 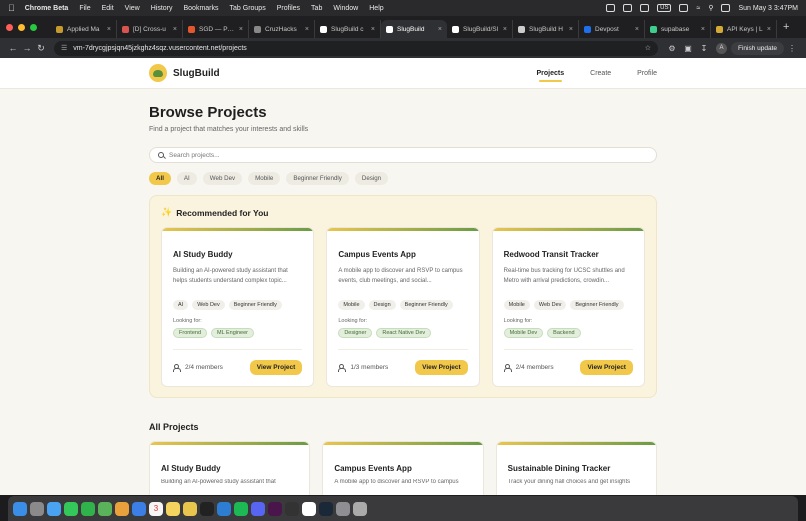 What do you see at coordinates (326, 508) in the screenshot?
I see `steam-icon` at bounding box center [326, 508].